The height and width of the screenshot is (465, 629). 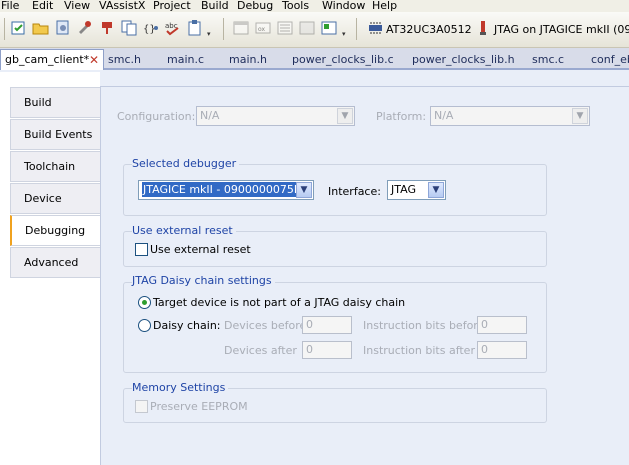 What do you see at coordinates (327, 350) in the screenshot?
I see `devices-after-field: 0` at bounding box center [327, 350].